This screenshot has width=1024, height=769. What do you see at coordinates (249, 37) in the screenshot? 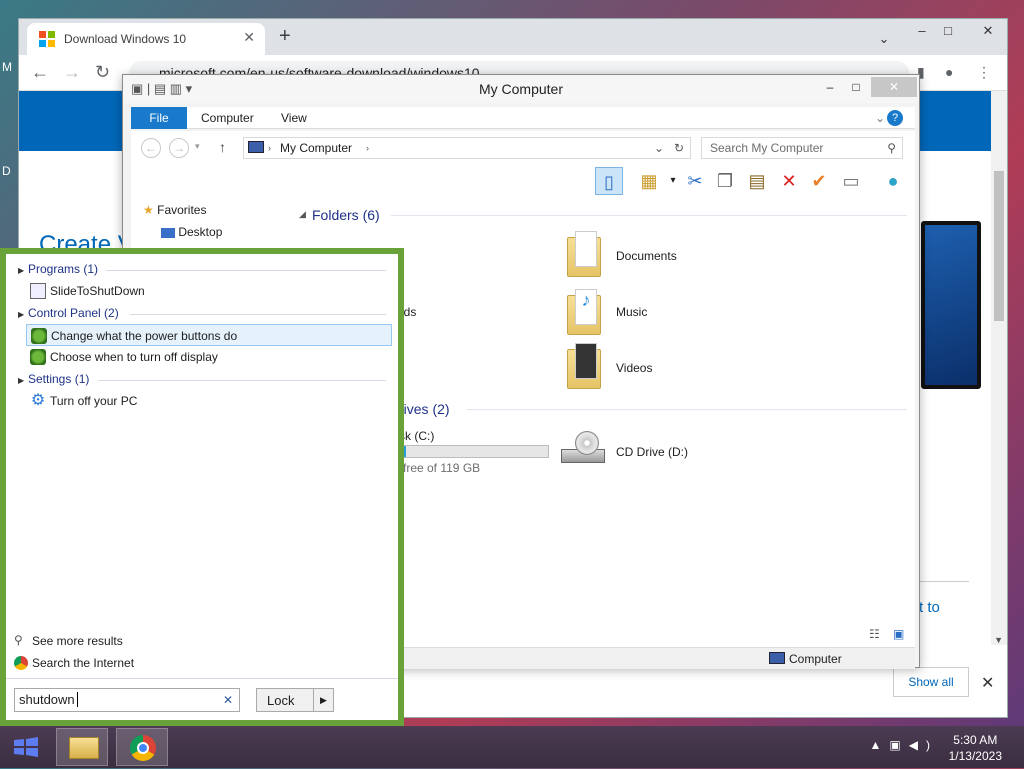
I see `close-tab-icon: ✕` at bounding box center [249, 37].